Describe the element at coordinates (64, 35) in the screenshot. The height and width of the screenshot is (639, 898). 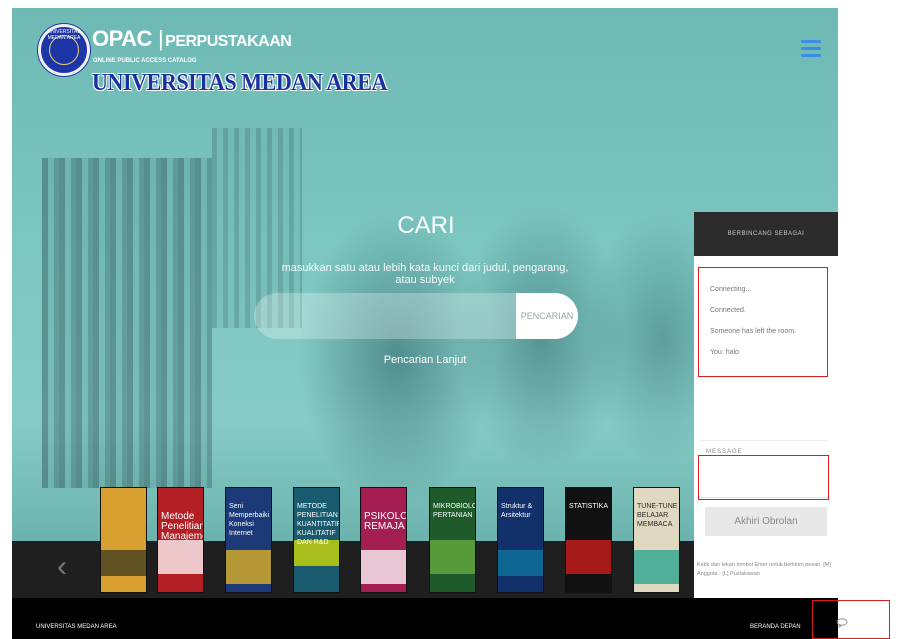
I see `logo-text: UNIVERSITAS MEDAN AREA` at that location.